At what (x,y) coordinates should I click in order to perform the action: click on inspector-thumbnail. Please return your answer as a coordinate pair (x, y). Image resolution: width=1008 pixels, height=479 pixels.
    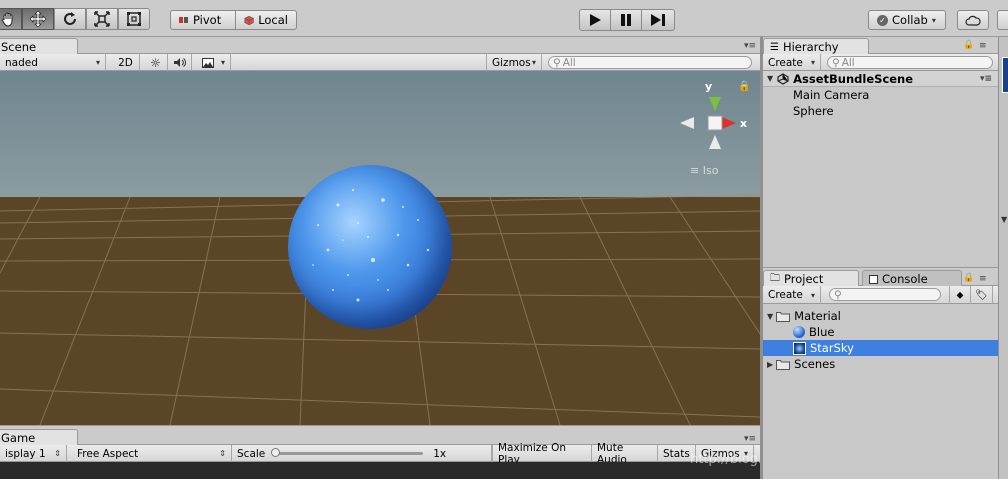
    Looking at the image, I should click on (1005, 75).